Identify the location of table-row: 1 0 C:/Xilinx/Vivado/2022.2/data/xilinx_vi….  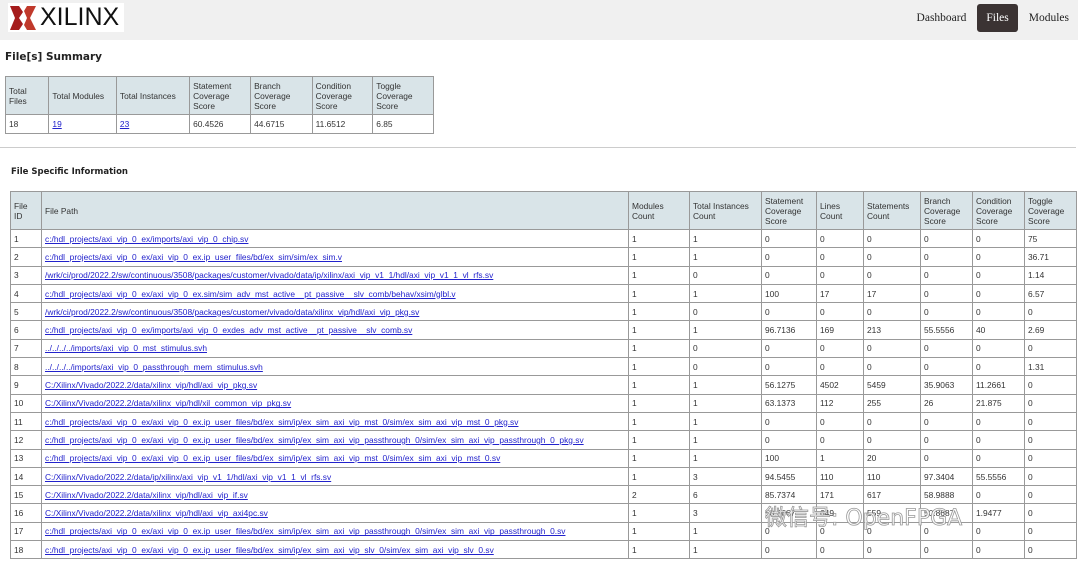
(543, 403).